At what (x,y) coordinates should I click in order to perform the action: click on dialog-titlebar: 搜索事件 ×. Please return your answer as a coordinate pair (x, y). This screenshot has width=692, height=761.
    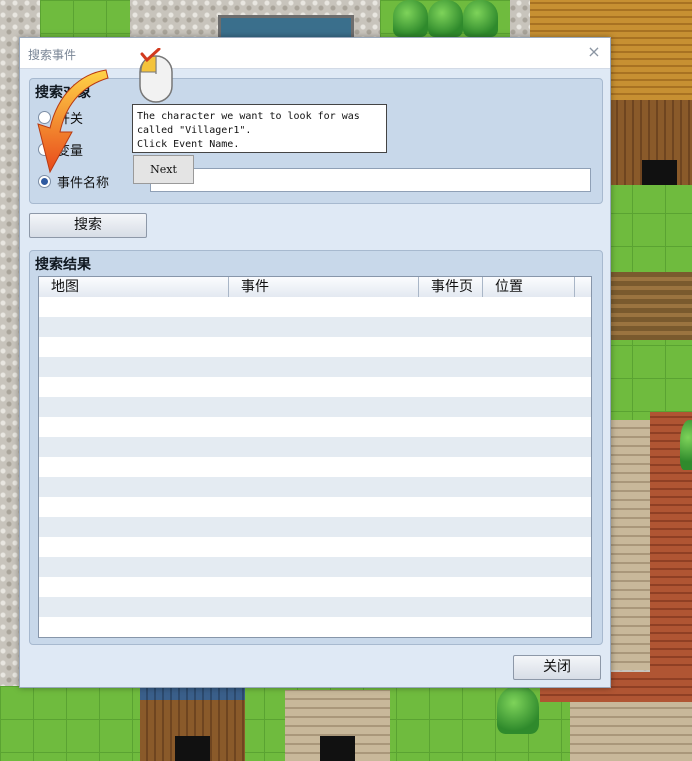
    Looking at the image, I should click on (315, 53).